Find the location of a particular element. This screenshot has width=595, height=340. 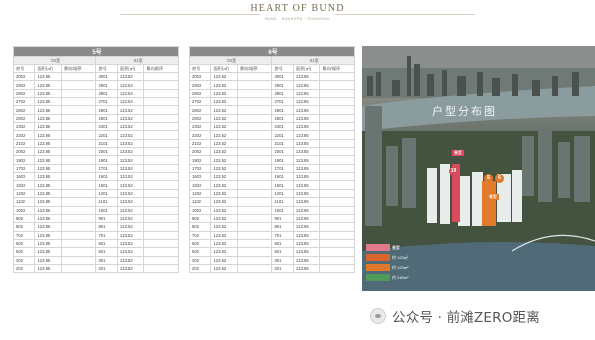

table-cell: 1902 is located at coordinates (24, 160).